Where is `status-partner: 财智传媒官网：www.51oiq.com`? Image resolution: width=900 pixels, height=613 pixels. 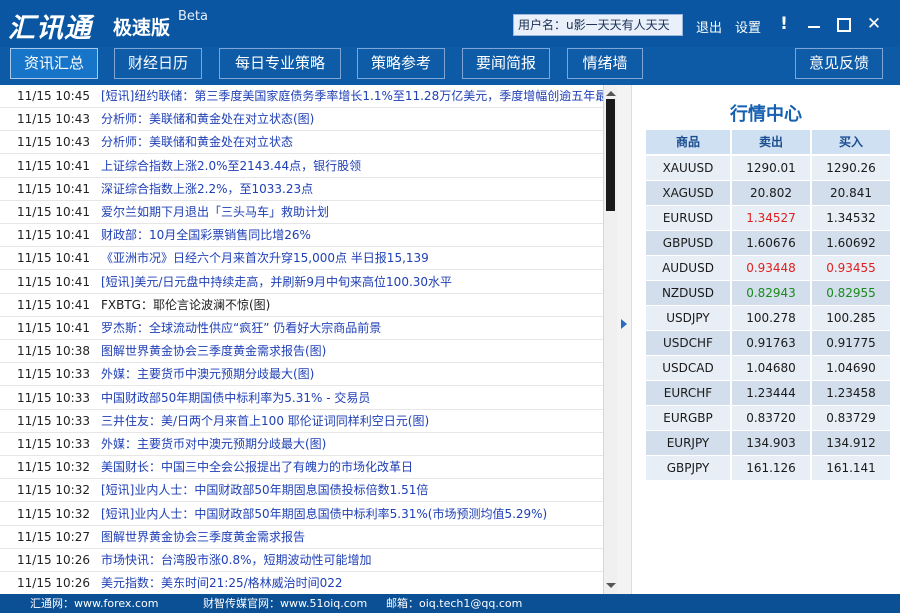 status-partner: 财智传媒官网：www.51oiq.com is located at coordinates (285, 603).